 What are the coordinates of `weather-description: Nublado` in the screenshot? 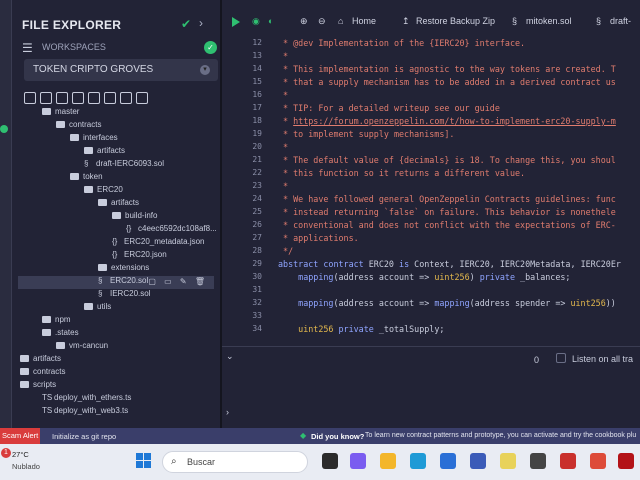 It's located at (26, 466).